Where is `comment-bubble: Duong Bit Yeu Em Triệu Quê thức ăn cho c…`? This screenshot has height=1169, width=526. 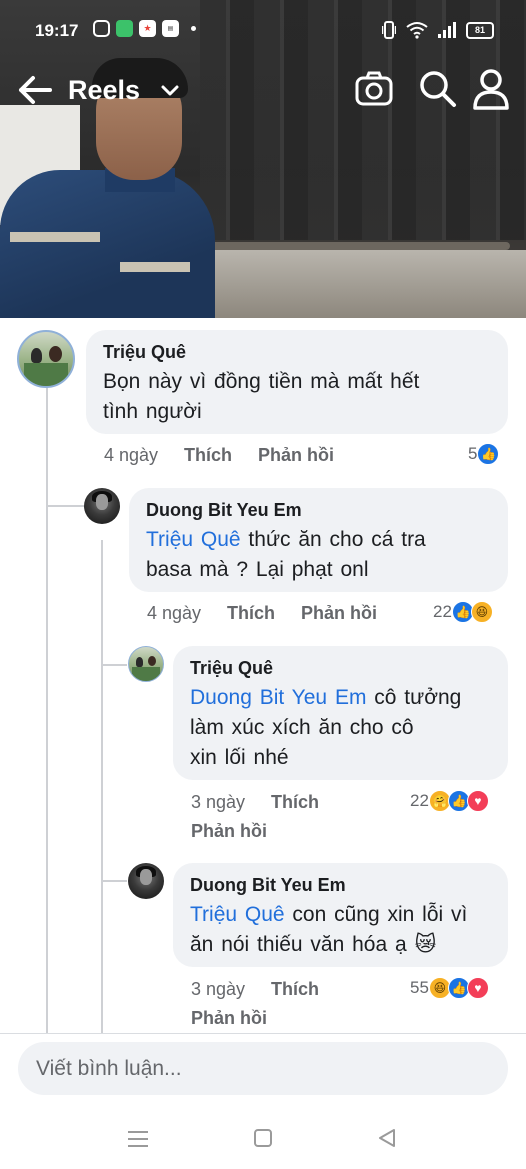 comment-bubble: Duong Bit Yeu Em Triệu Quê thức ăn cho c… is located at coordinates (318, 540).